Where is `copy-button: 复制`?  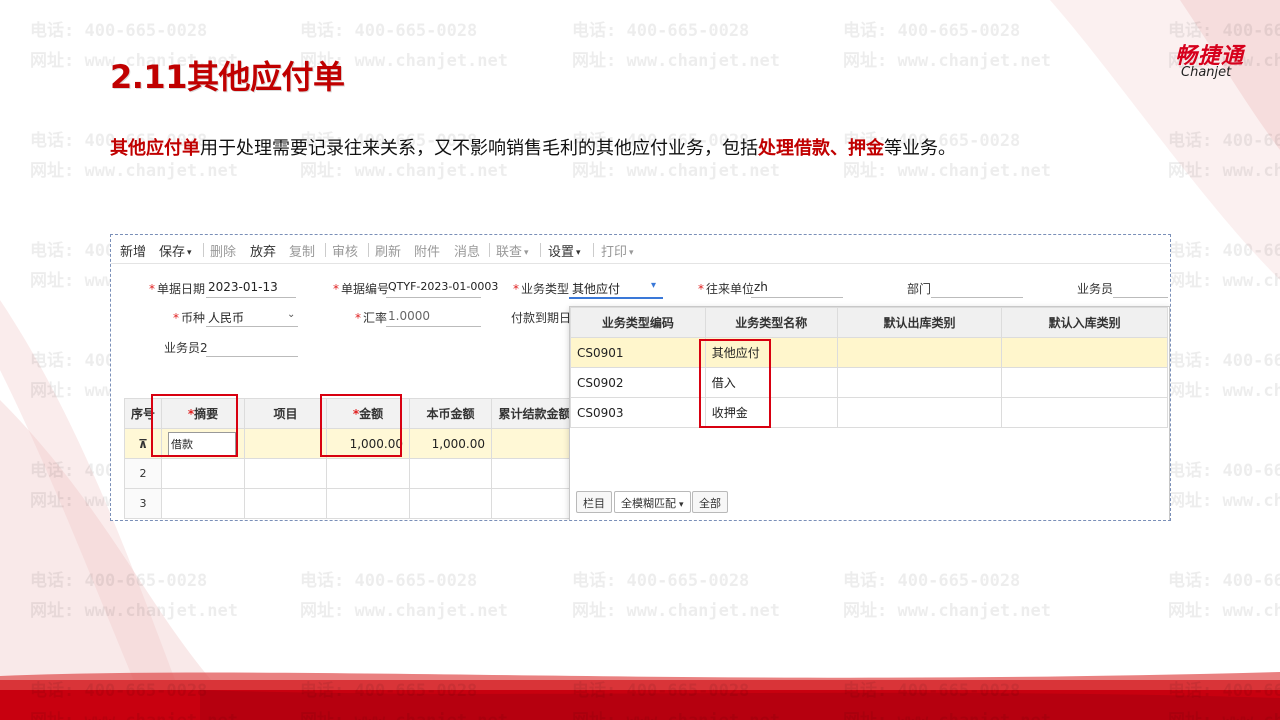 copy-button: 复制 is located at coordinates (302, 250).